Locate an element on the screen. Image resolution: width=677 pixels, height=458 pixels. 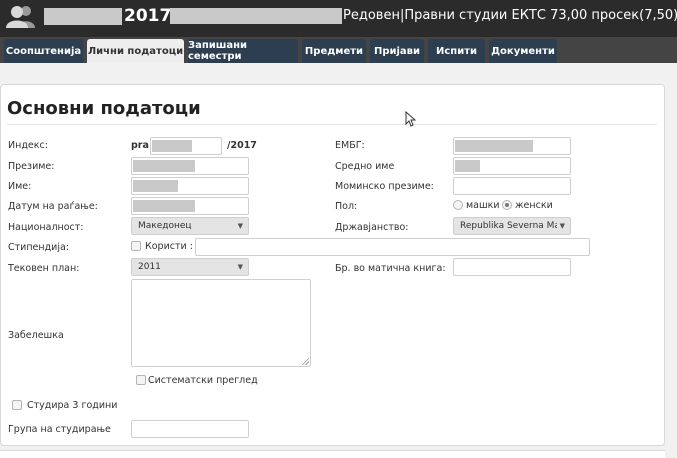
enrollment-year: 2017 is located at coordinates (148, 16).